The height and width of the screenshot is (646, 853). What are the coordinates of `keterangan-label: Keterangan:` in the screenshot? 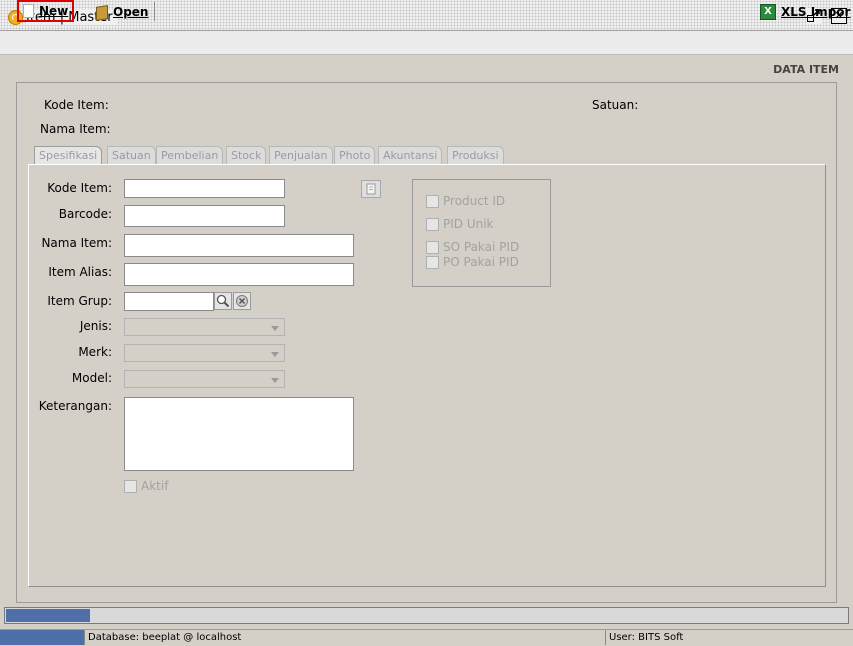 It's located at (75, 406).